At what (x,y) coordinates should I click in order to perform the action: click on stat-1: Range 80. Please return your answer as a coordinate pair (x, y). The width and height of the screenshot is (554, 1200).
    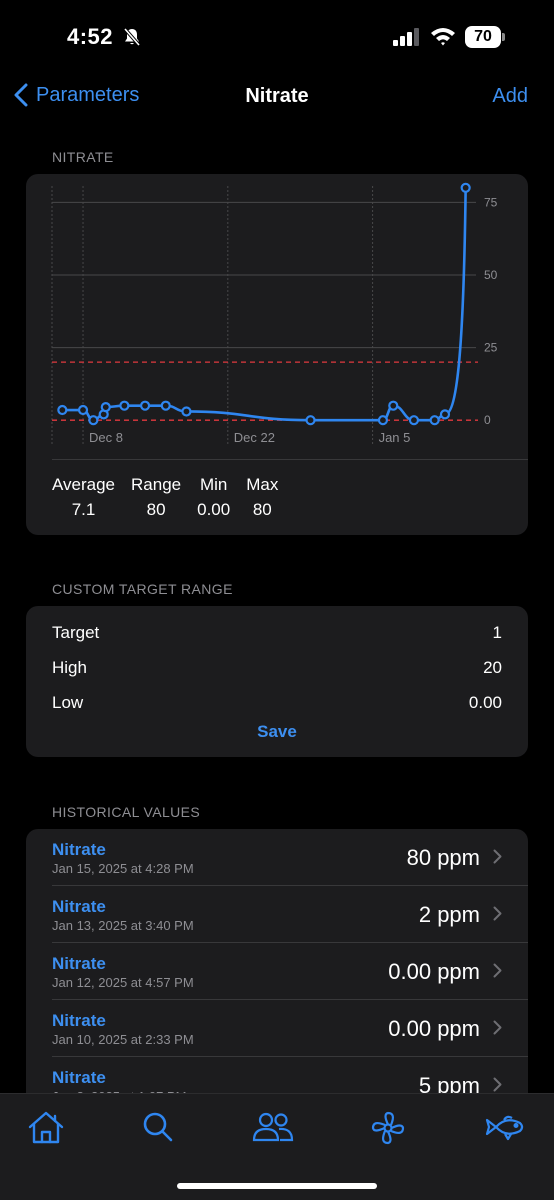
    Looking at the image, I should click on (156, 497).